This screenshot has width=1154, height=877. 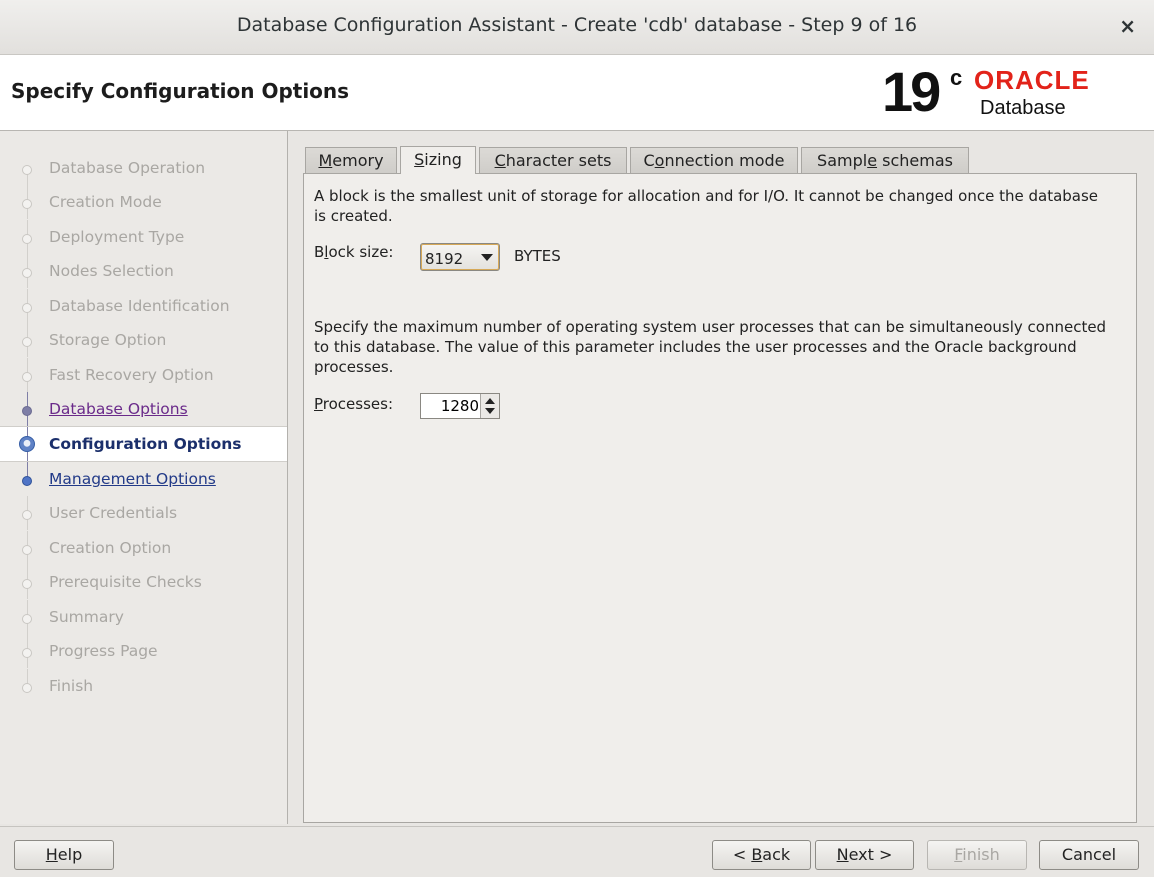 I want to click on tab-mnemonic: o, so click(x=659, y=160).